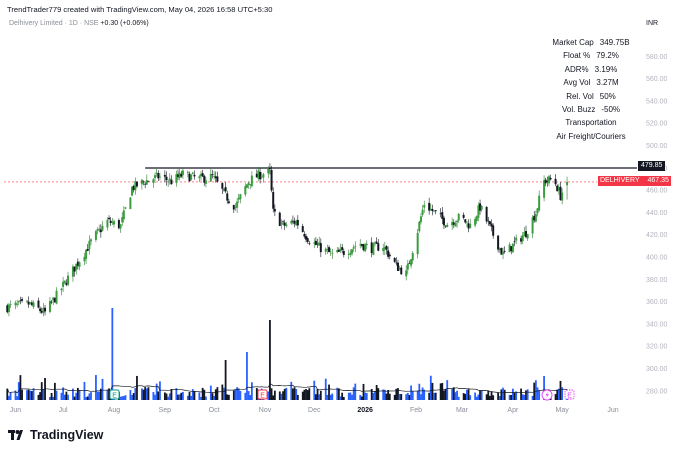 The image size is (680, 452). I want to click on y-tick-label: 580.00, so click(657, 57).